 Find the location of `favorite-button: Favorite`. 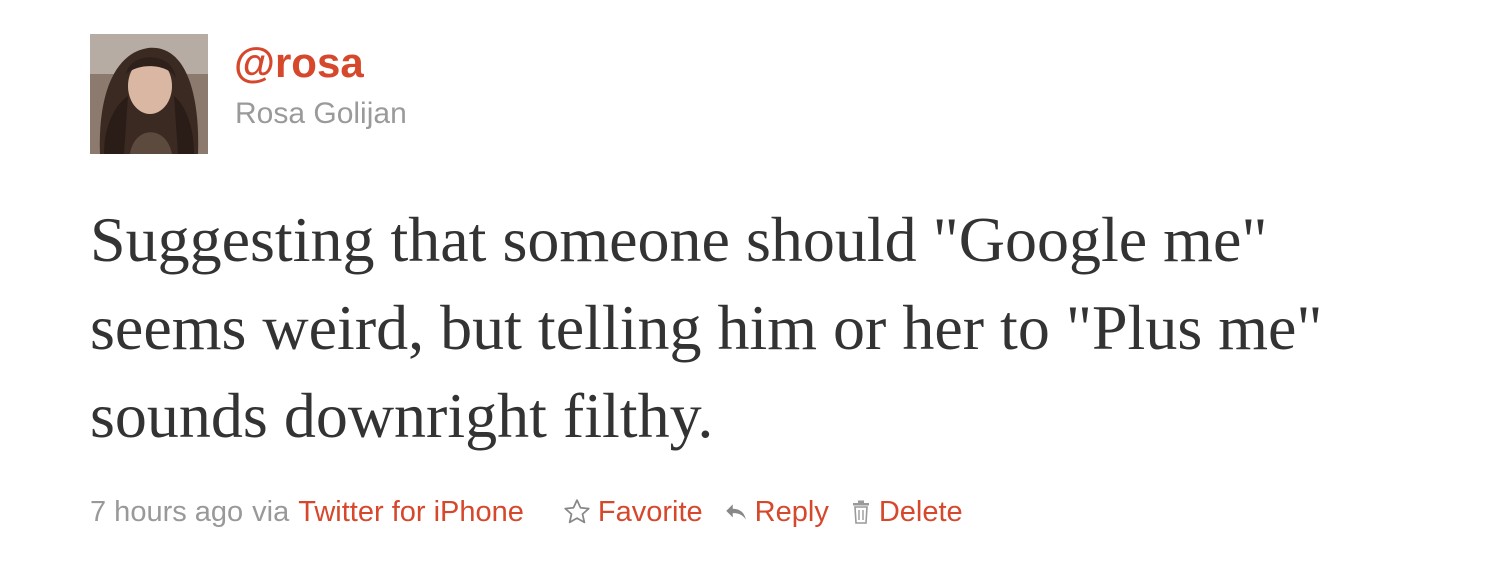

favorite-button: Favorite is located at coordinates (632, 512).